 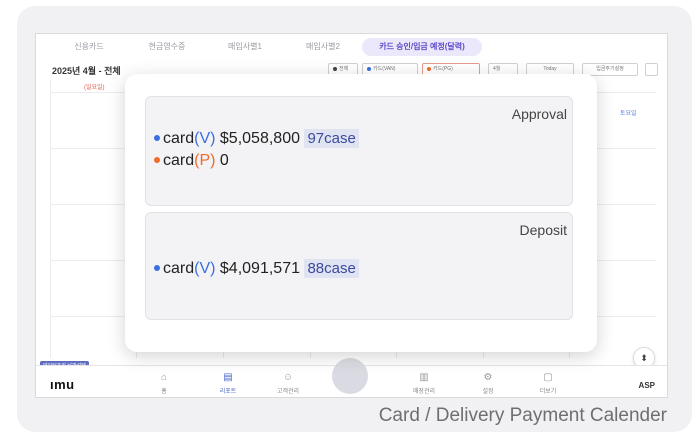 What do you see at coordinates (422, 47) in the screenshot?
I see `tab-calendar: 카드 승인/입금 예정(달력)` at bounding box center [422, 47].